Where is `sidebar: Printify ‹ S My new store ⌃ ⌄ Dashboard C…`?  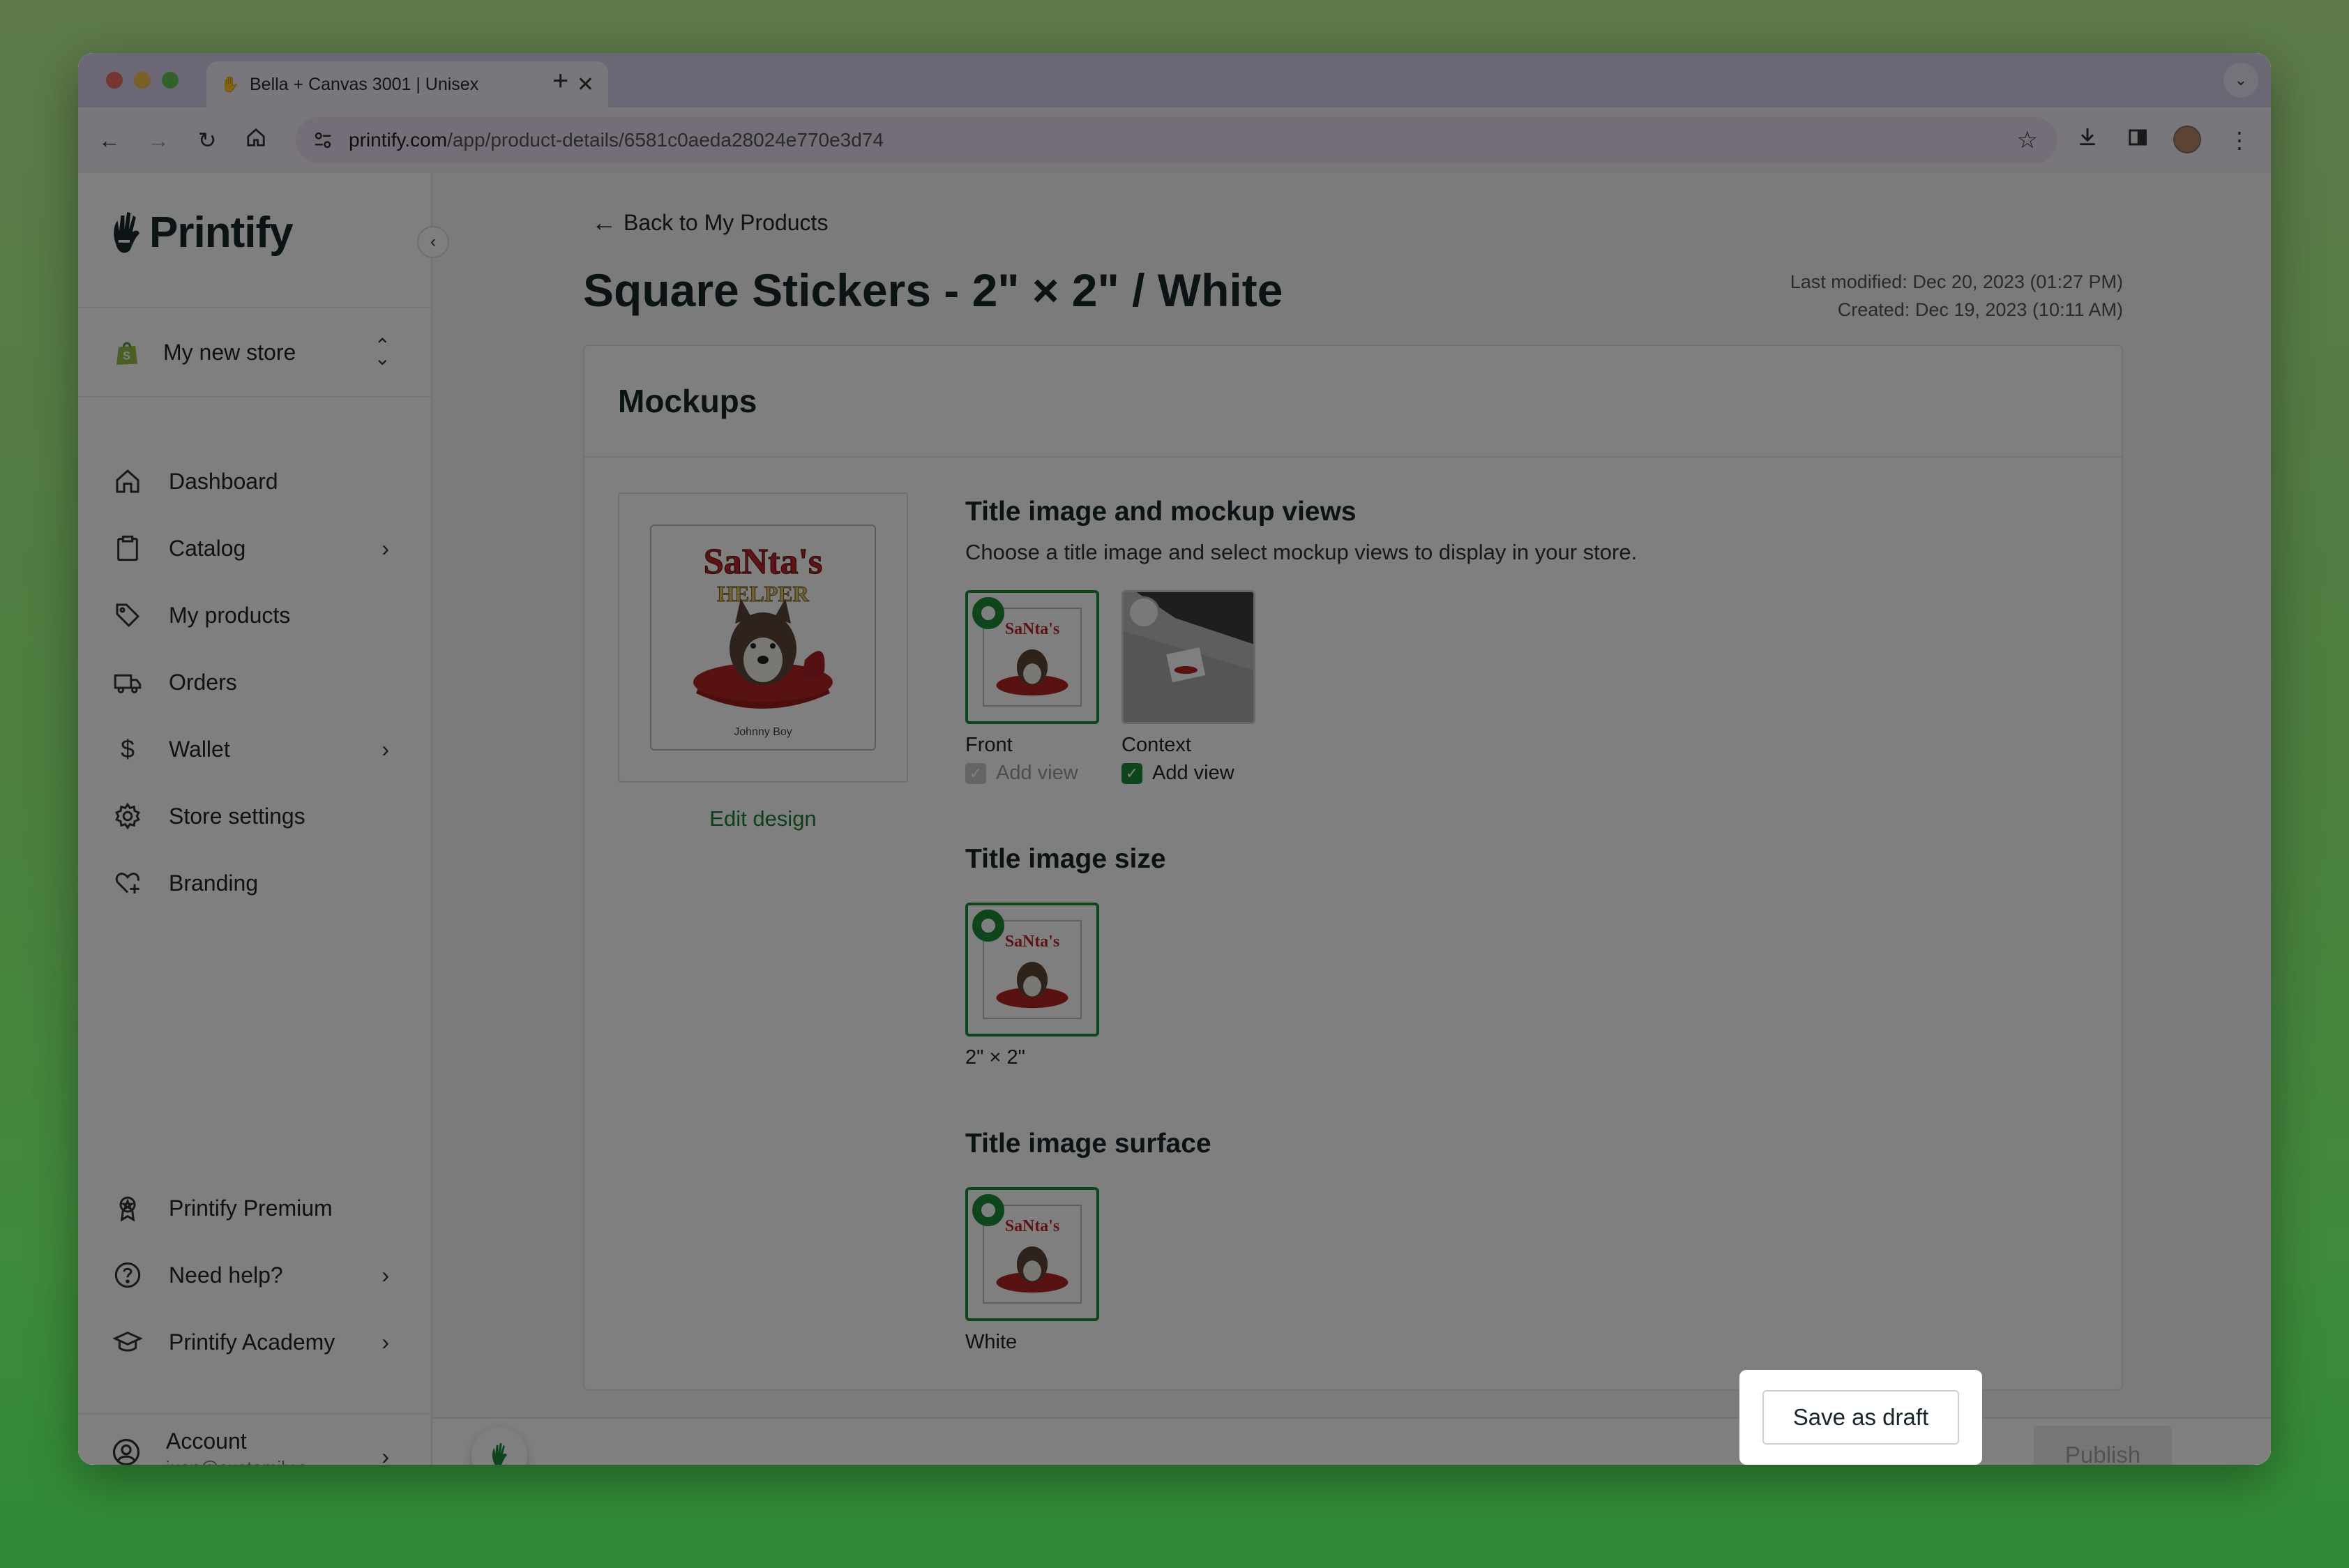 sidebar: Printify ‹ S My new store ⌃ ⌄ Dashboard C… is located at coordinates (264, 819).